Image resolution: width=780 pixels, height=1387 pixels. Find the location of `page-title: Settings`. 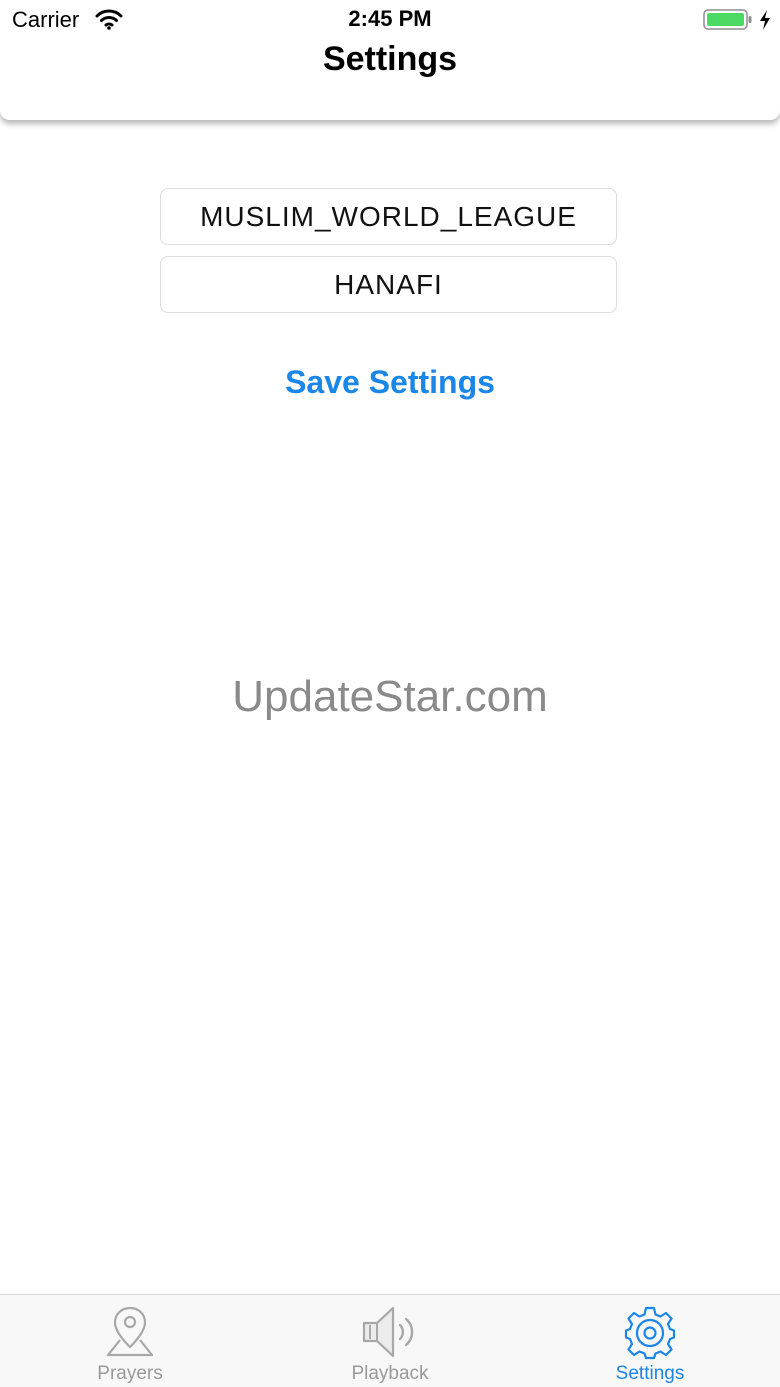

page-title: Settings is located at coordinates (390, 59).